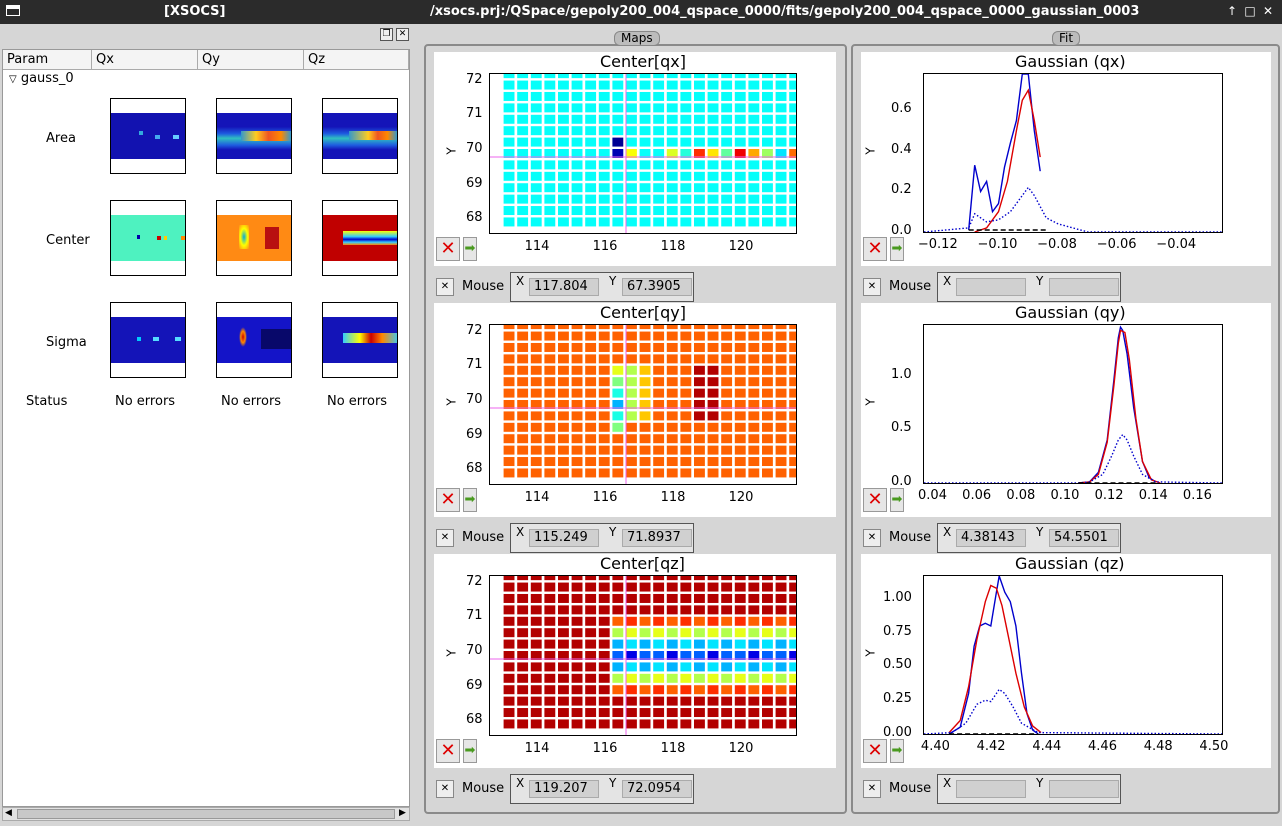 Image resolution: width=1282 pixels, height=826 pixels. I want to click on app-window-icon, so click(13, 10).